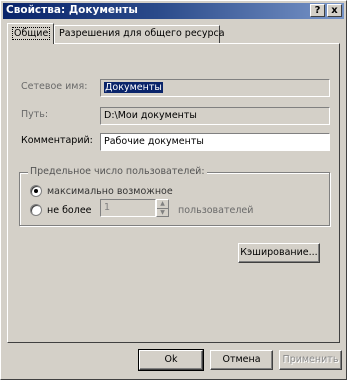 Image resolution: width=347 pixels, height=380 pixels. Describe the element at coordinates (133, 87) in the screenshot. I see `share-name-value: Документы` at that location.